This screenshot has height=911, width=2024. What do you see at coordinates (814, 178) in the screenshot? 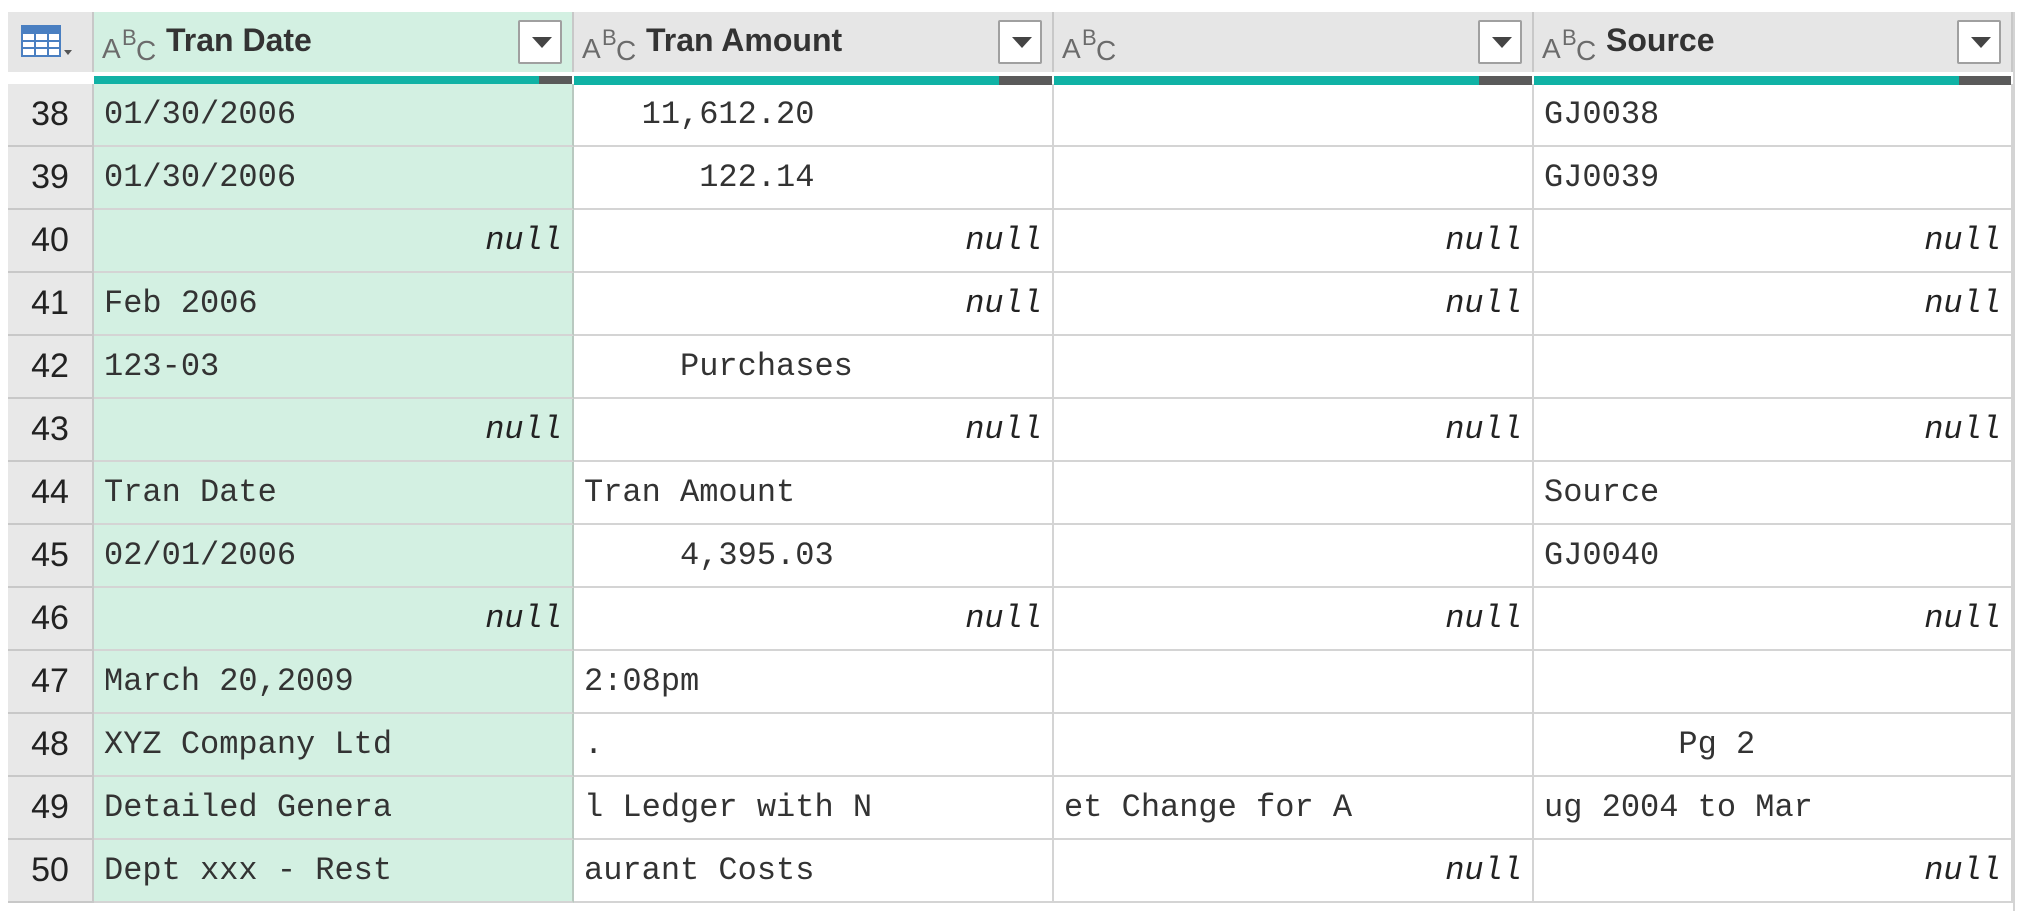
I see `table-cell: 122.14` at bounding box center [814, 178].